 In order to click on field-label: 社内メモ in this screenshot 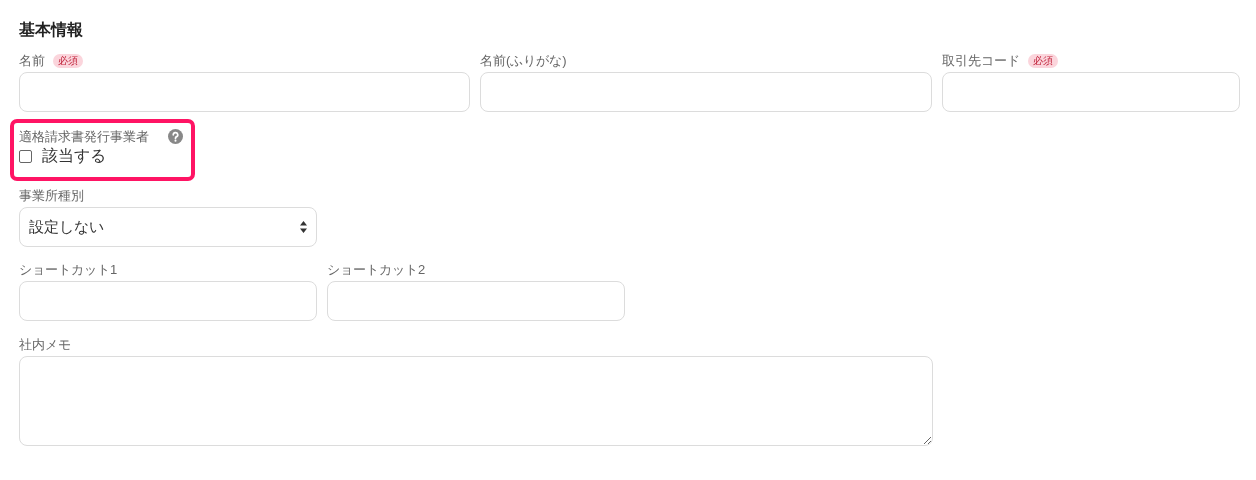, I will do `click(45, 344)`.